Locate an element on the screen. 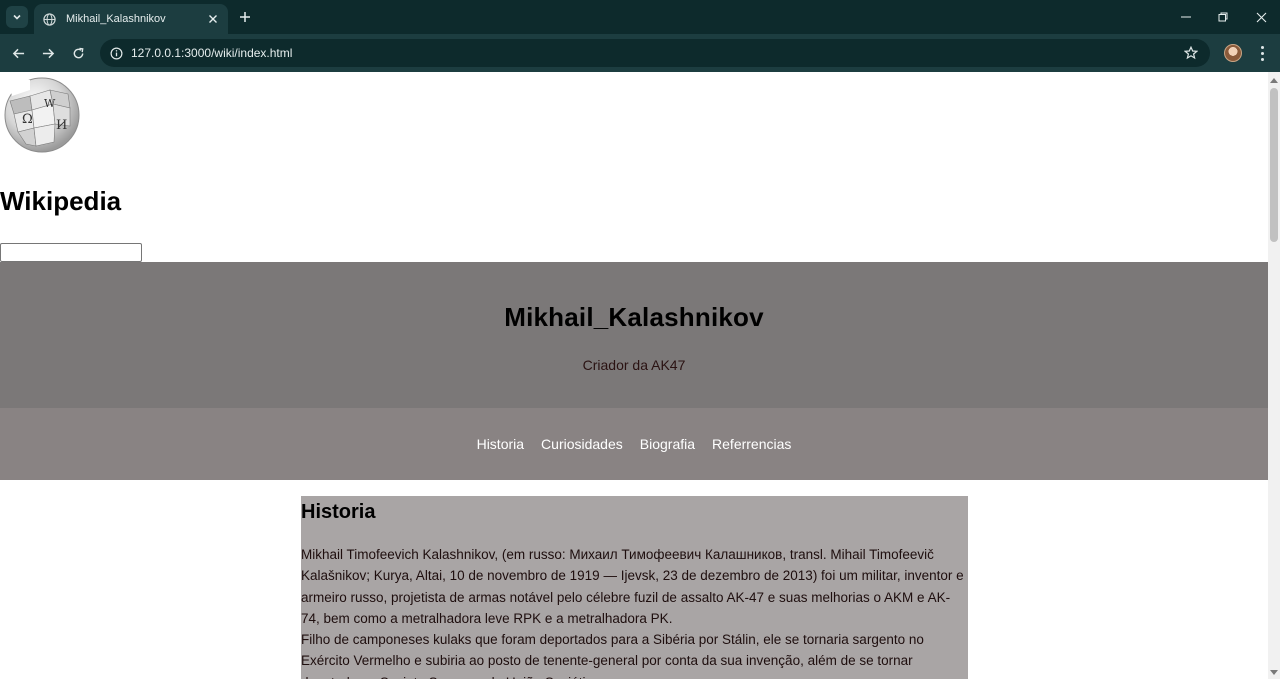 This screenshot has width=1280, height=679. forward-button is located at coordinates (48, 53).